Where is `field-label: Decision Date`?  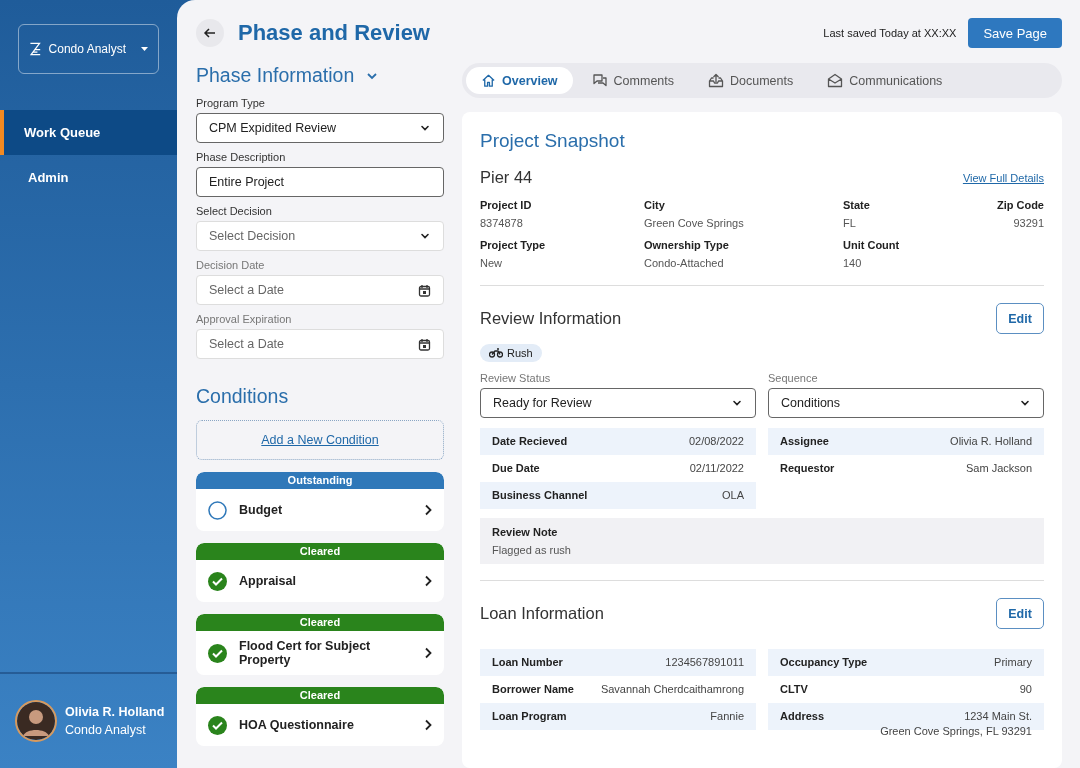 field-label: Decision Date is located at coordinates (231, 265).